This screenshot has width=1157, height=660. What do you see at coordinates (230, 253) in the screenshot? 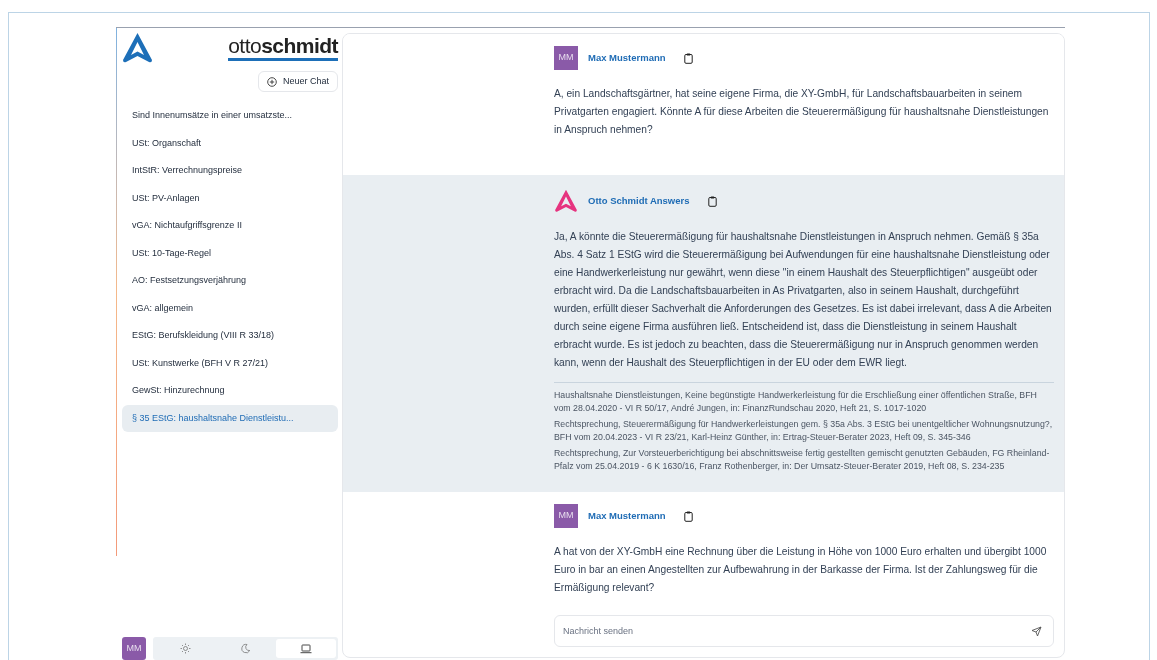
I see `chat-history-item: USt: 10-Tage-Regel` at bounding box center [230, 253].